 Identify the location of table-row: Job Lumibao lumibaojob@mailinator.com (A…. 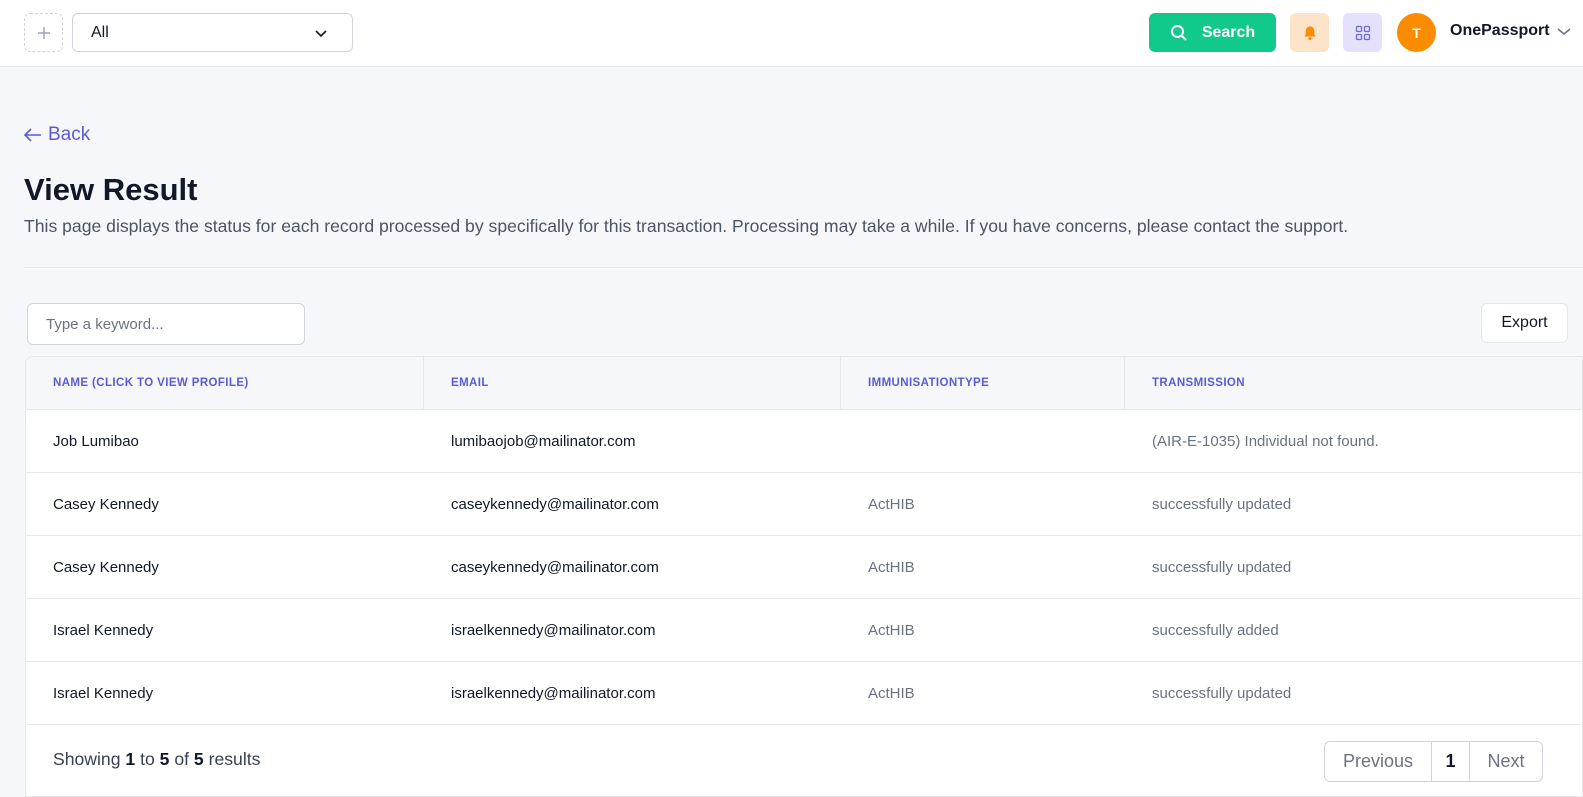
(804, 441).